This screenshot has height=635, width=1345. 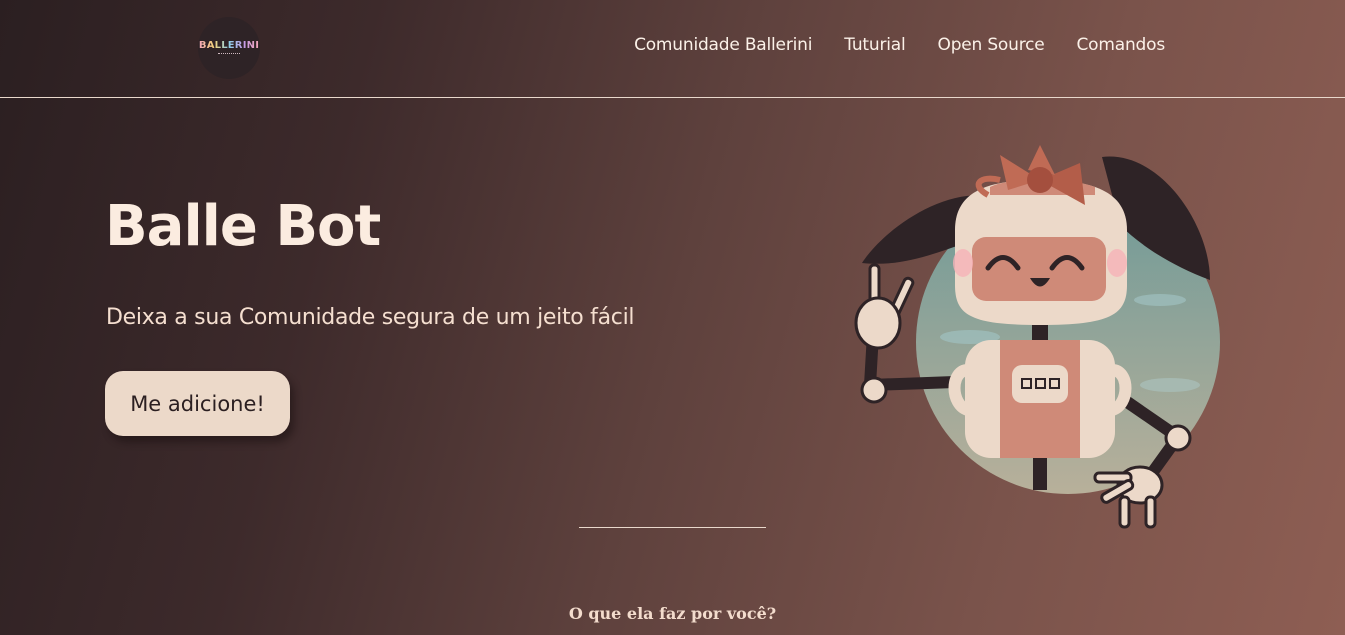 I want to click on nav-link-tutorial: Tuturial, so click(x=874, y=45).